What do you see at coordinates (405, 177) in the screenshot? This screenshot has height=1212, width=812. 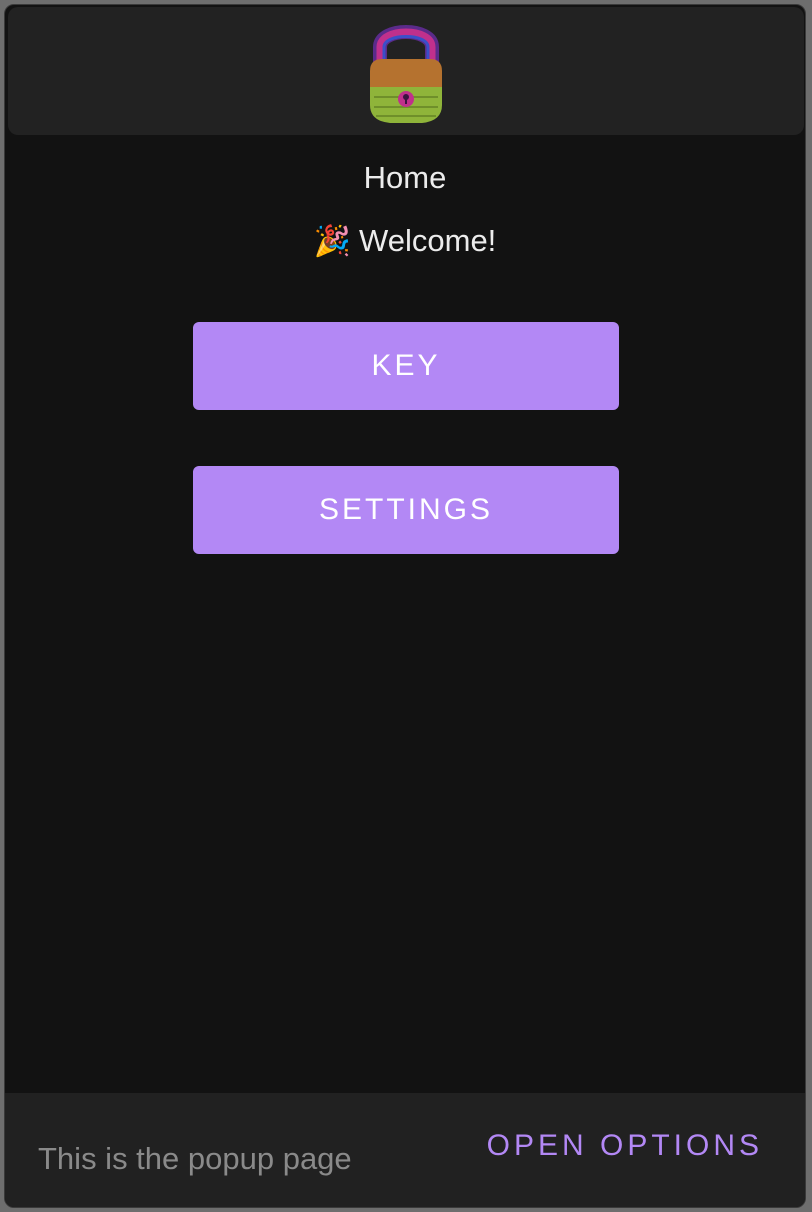 I see `page-title: Home` at bounding box center [405, 177].